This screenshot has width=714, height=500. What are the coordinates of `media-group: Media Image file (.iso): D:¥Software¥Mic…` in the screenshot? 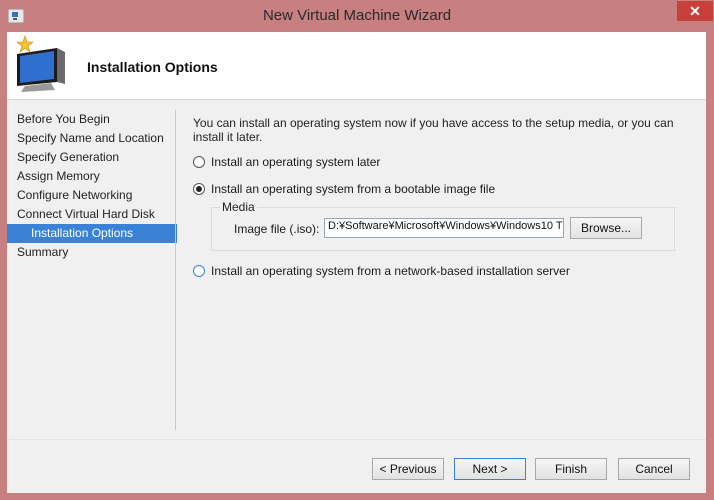 It's located at (443, 225).